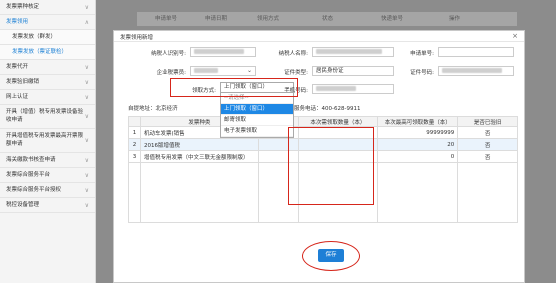  I want to click on background-column-header: 申请日期, so click(216, 19).